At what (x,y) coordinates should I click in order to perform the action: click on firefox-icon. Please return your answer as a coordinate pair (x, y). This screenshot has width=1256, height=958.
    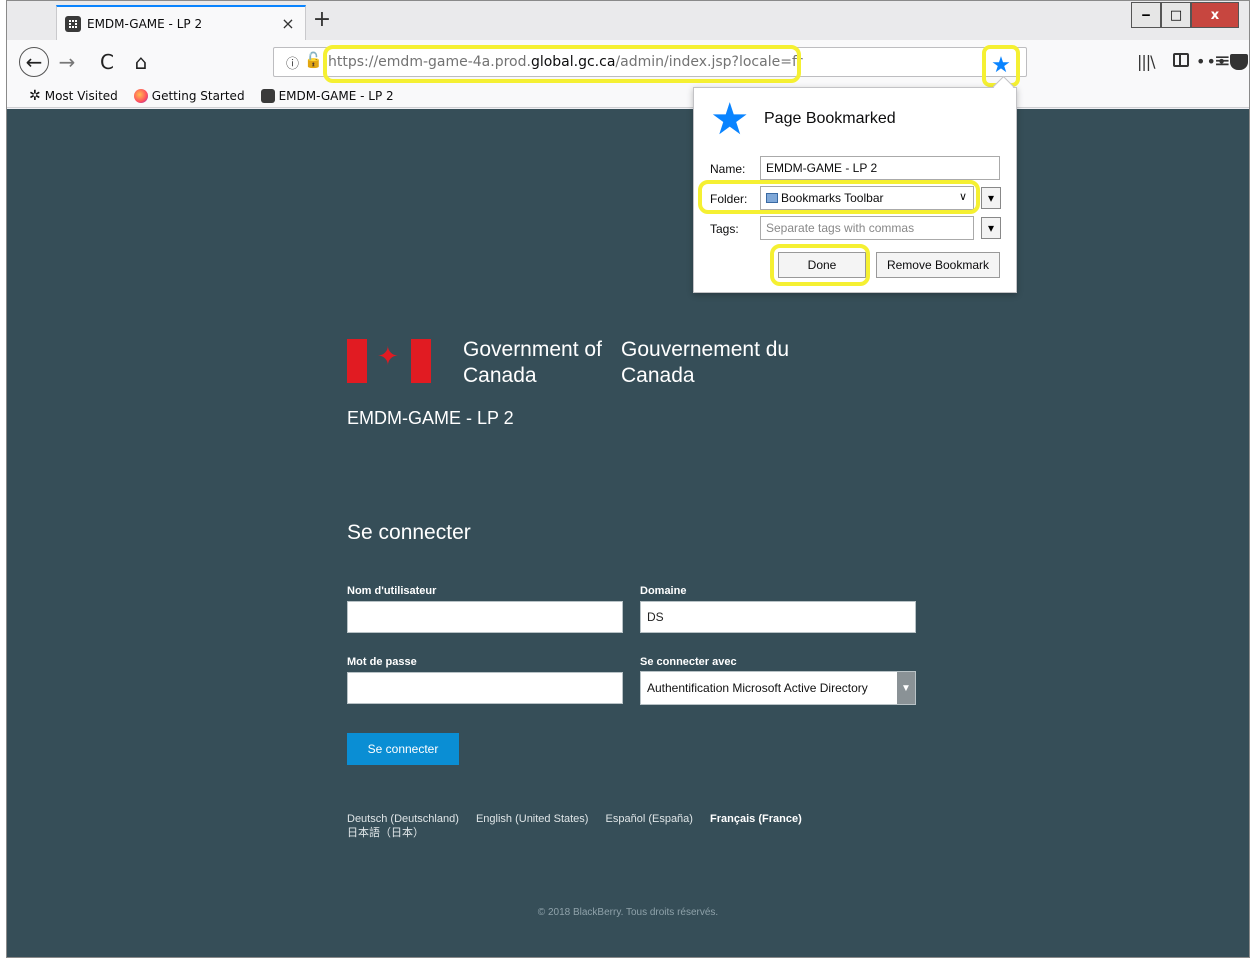
    Looking at the image, I should click on (140, 95).